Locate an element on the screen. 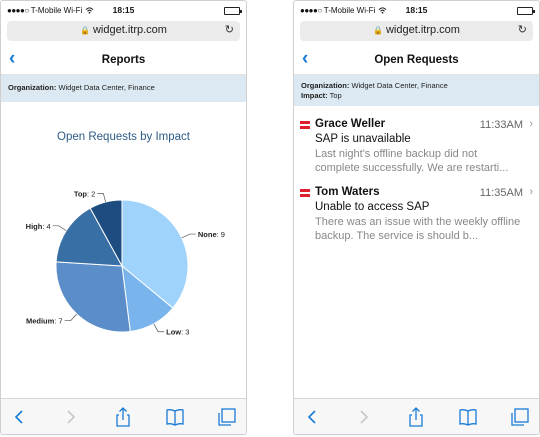  request-subject: Unable to access SAP is located at coordinates (372, 207).